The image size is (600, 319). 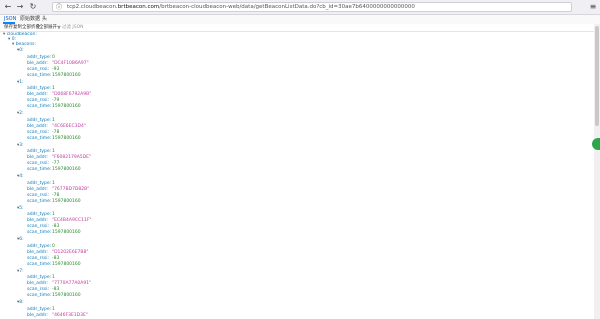 What do you see at coordinates (70, 315) in the screenshot?
I see `json-value: "4646F3E1D3E"` at bounding box center [70, 315].